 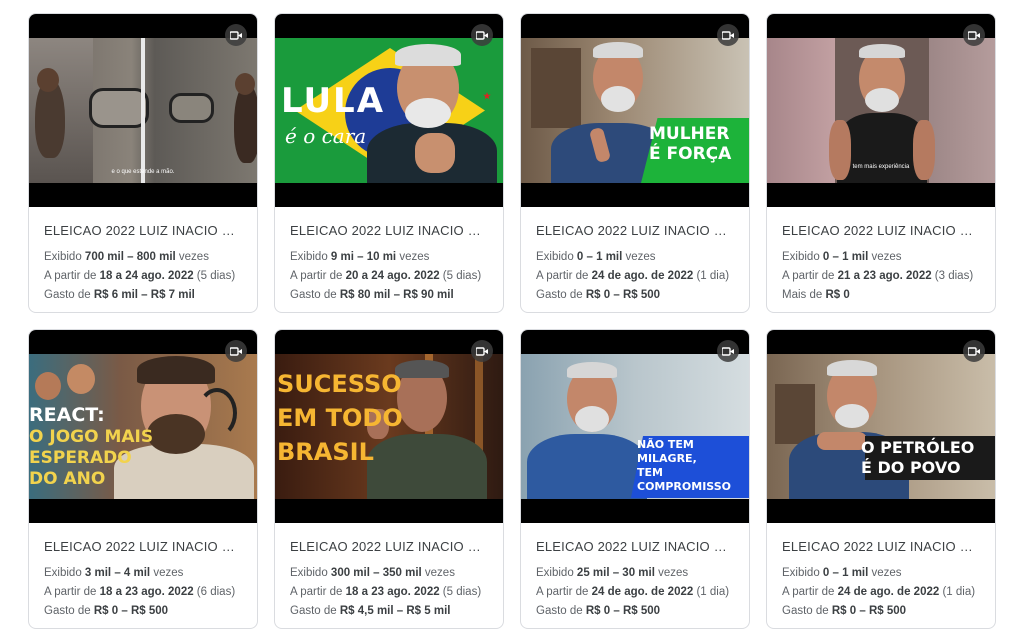 What do you see at coordinates (325, 452) in the screenshot?
I see `thumb-subtitle: BRASIL` at bounding box center [325, 452].